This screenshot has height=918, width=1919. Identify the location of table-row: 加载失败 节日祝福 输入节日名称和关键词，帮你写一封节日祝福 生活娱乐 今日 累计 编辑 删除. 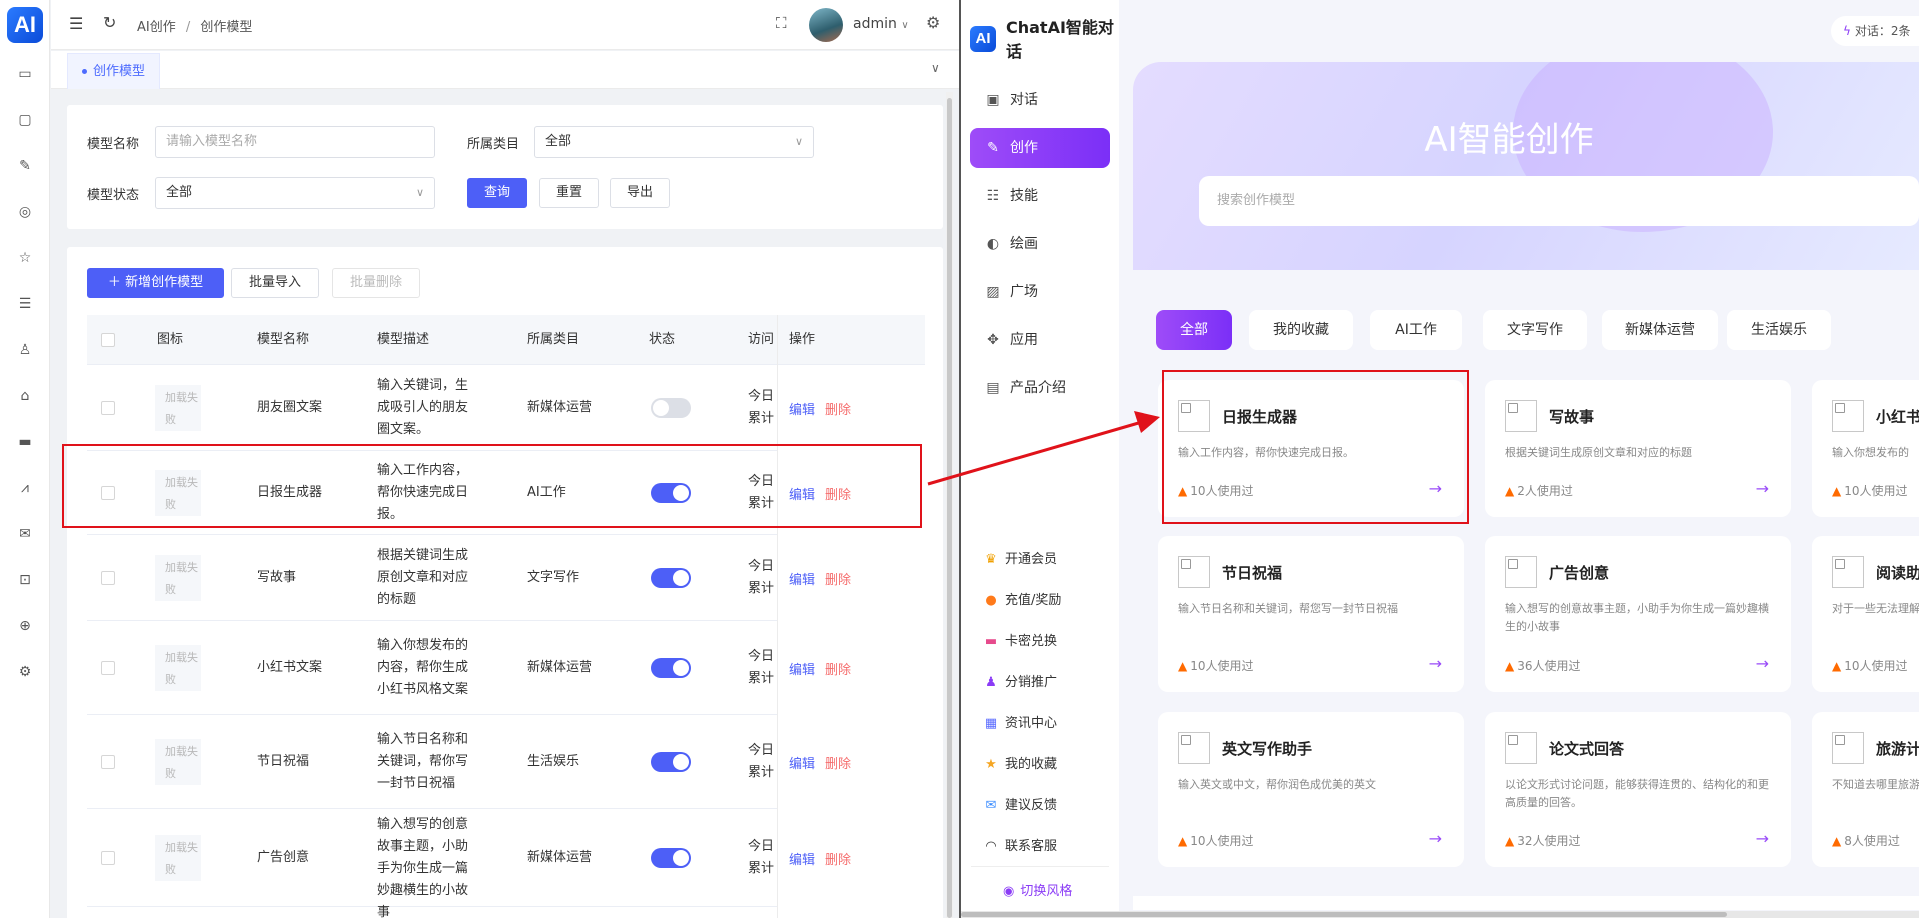
(506, 762).